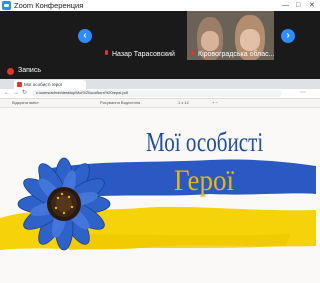 The width and height of the screenshot is (320, 283). I want to click on zoom-logo-icon, so click(6, 5).